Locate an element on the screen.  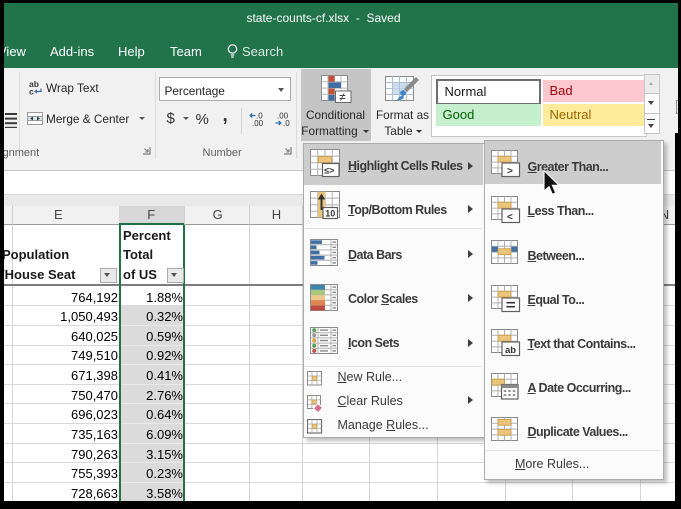
svg-text: 10 is located at coordinates (330, 213).